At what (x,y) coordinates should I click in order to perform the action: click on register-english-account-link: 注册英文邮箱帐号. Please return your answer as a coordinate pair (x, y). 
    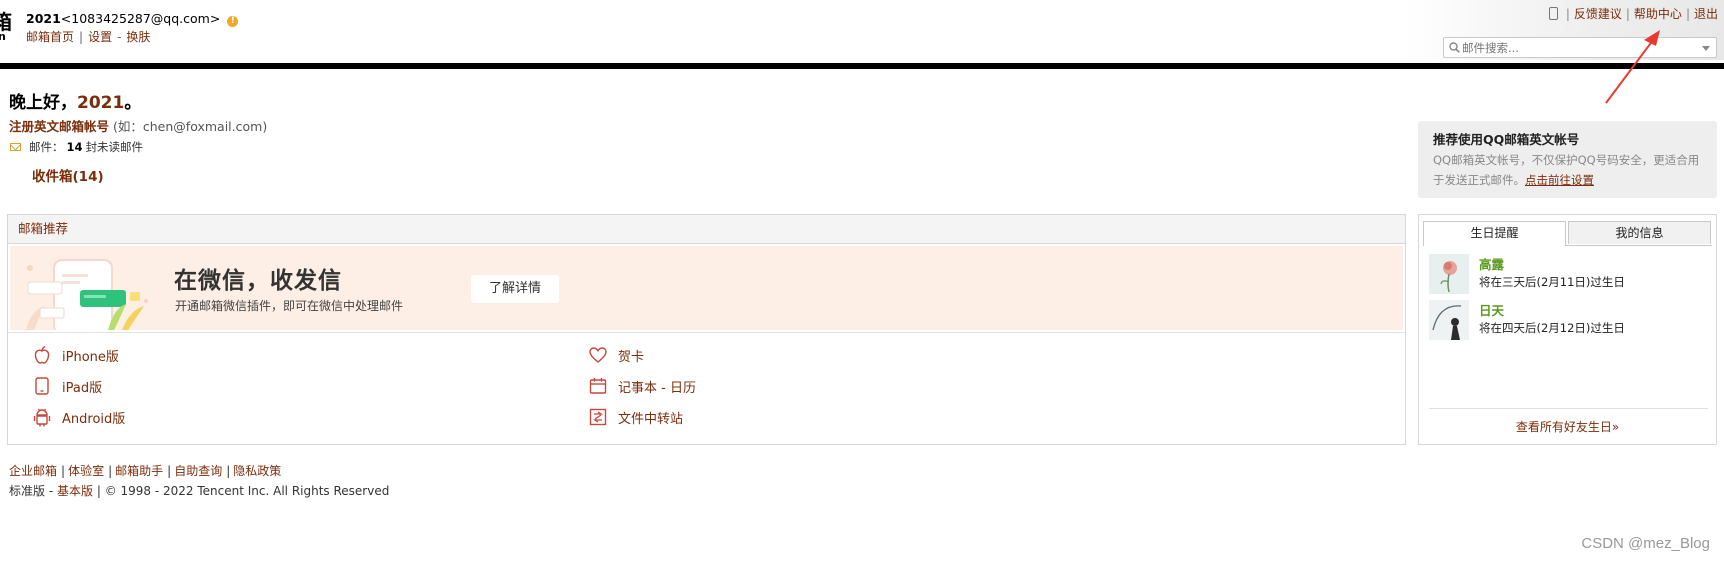
    Looking at the image, I should click on (59, 126).